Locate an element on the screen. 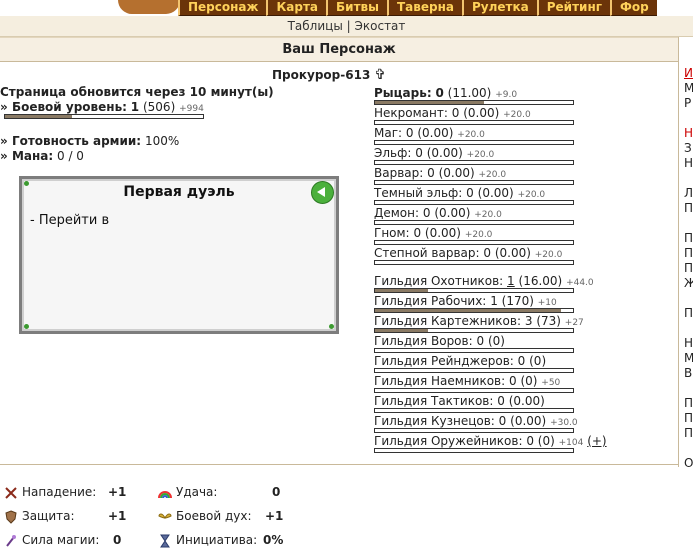 The image size is (693, 552). combat-level-label: Боевой уровень: is located at coordinates (69, 107).